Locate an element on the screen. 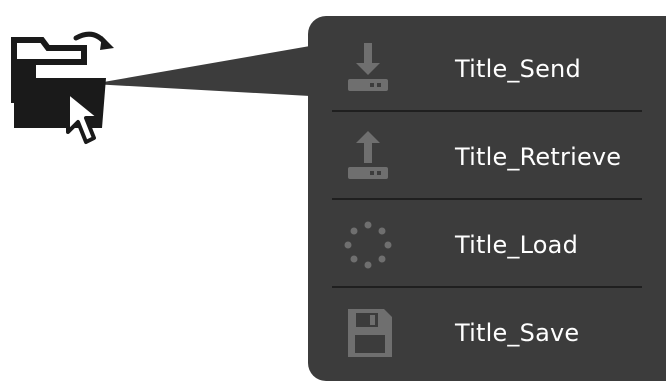  menu-item-retrieve: Title_Retrieve is located at coordinates (487, 157).